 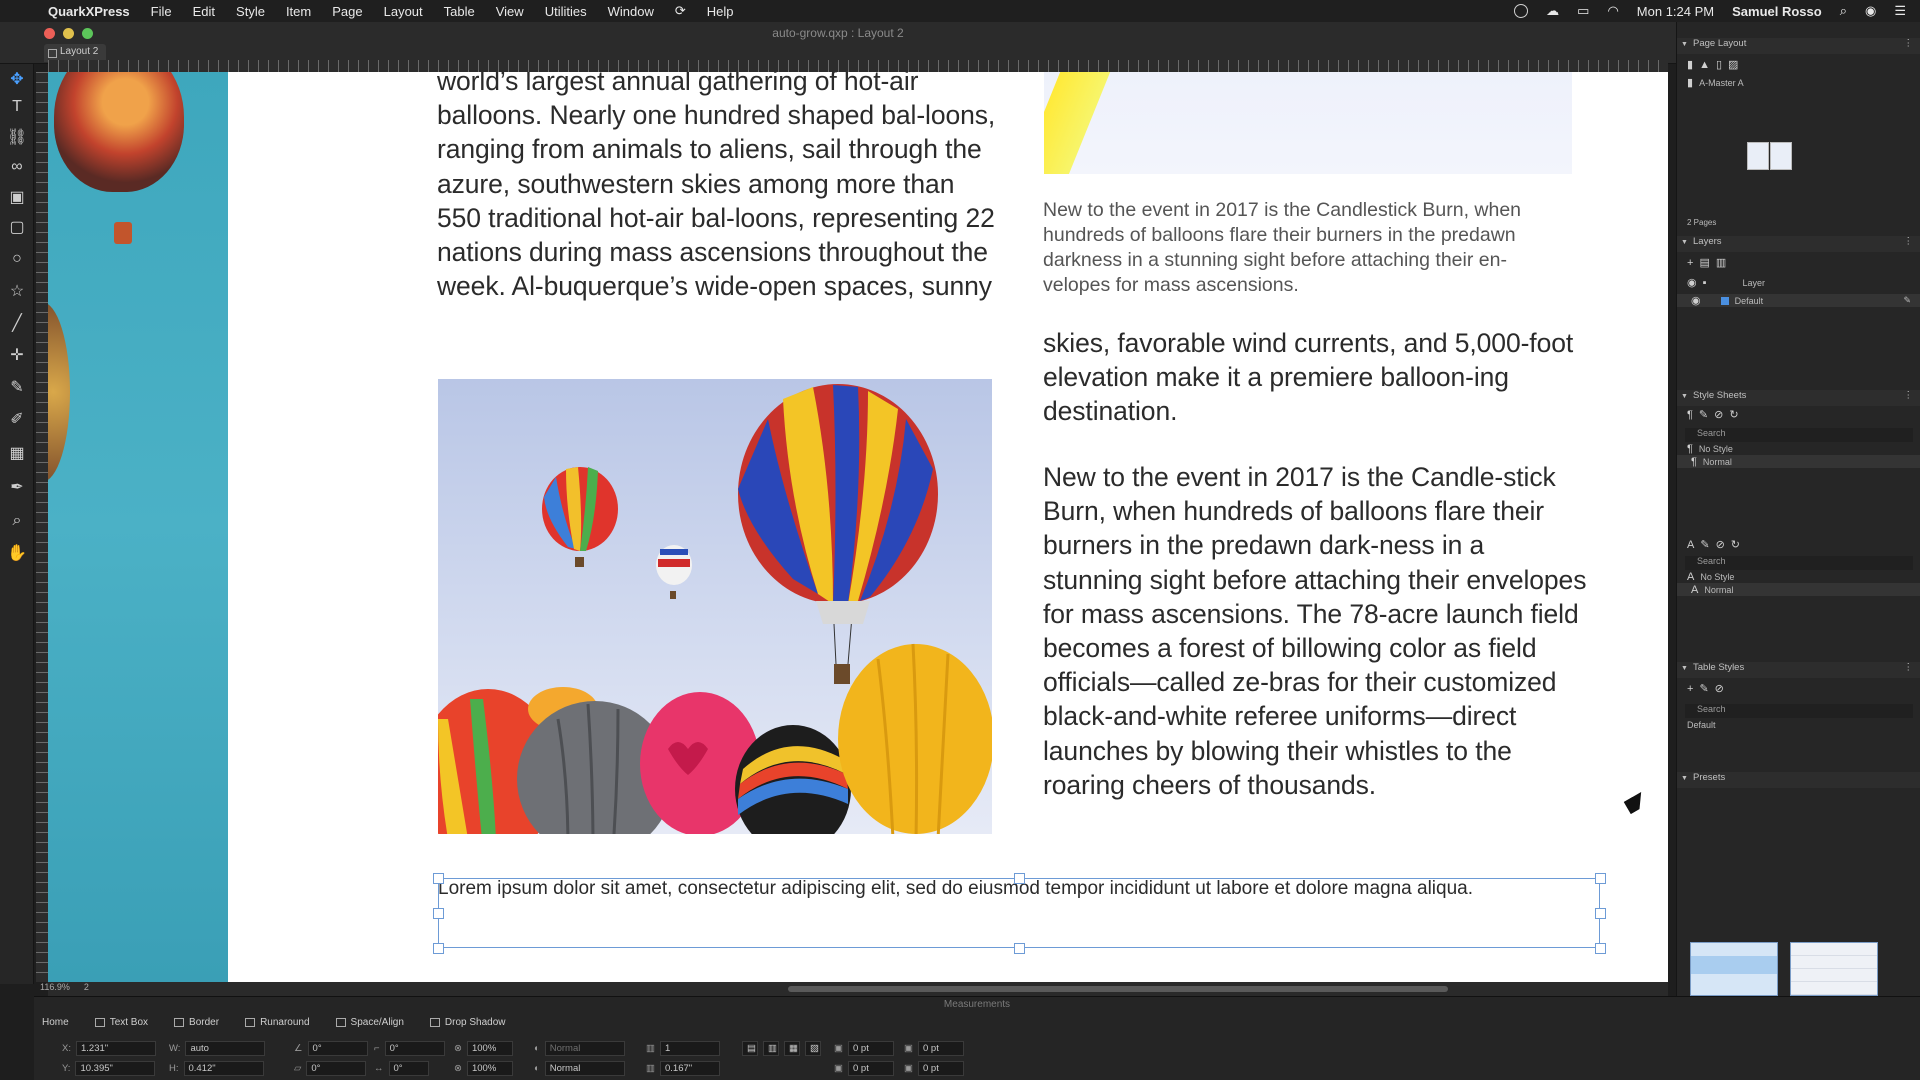 What do you see at coordinates (42, 527) in the screenshot?
I see `vertical-ruler` at bounding box center [42, 527].